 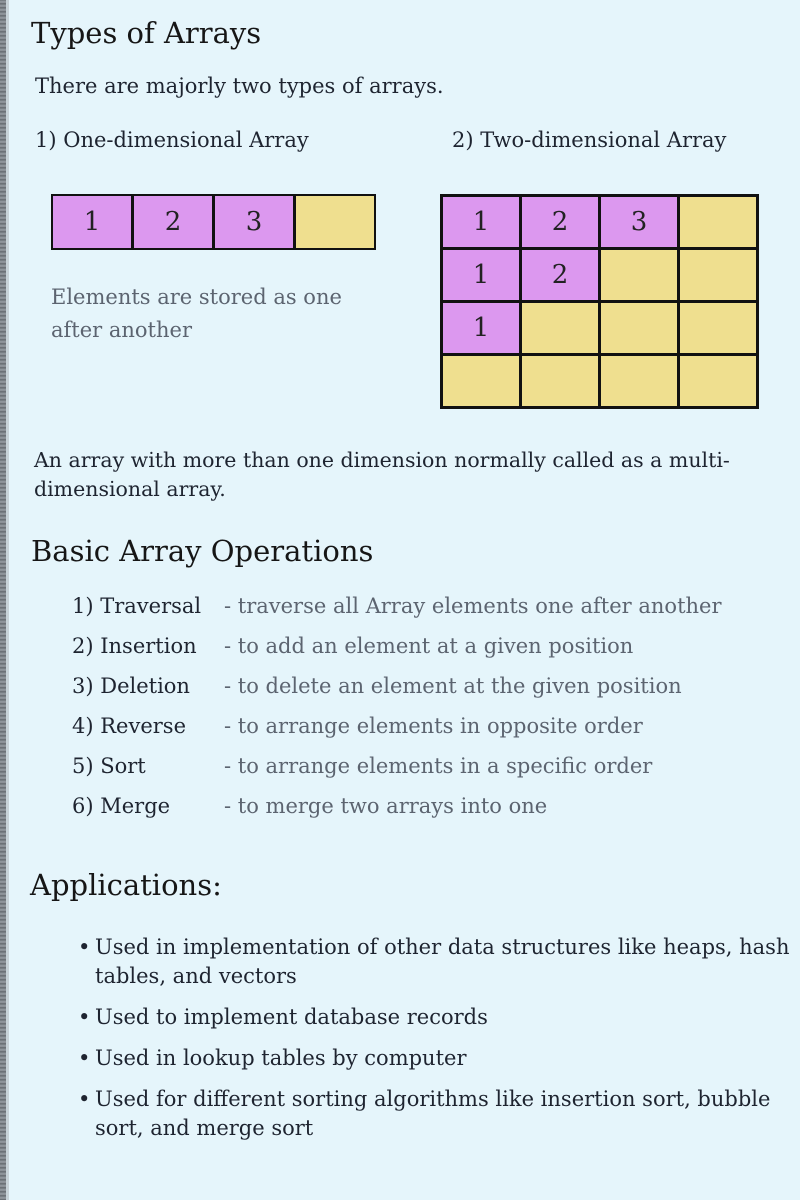 I want to click on applications-title: Applications:, so click(x=126, y=885).